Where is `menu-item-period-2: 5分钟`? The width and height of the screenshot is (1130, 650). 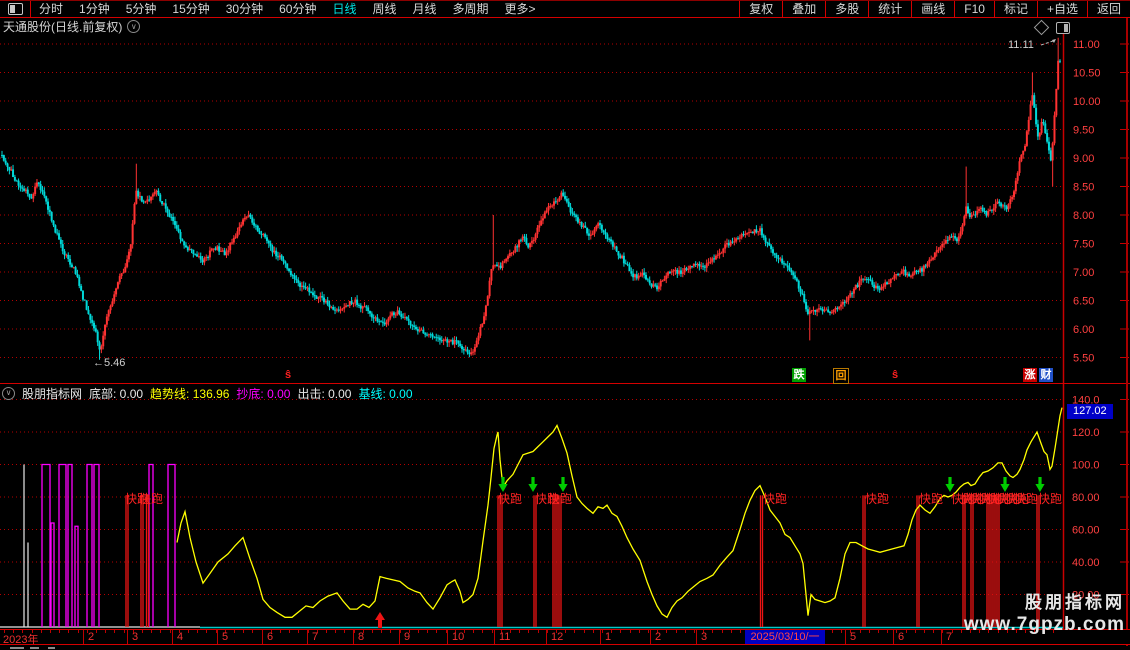 menu-item-period-2: 5分钟 is located at coordinates (141, 9).